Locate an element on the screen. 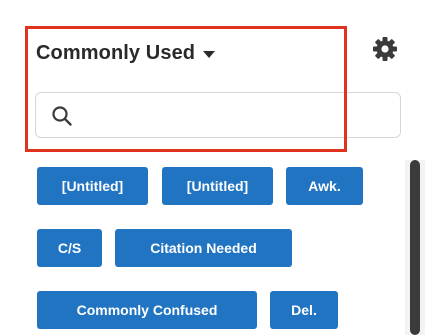  search-icon is located at coordinates (62, 116).